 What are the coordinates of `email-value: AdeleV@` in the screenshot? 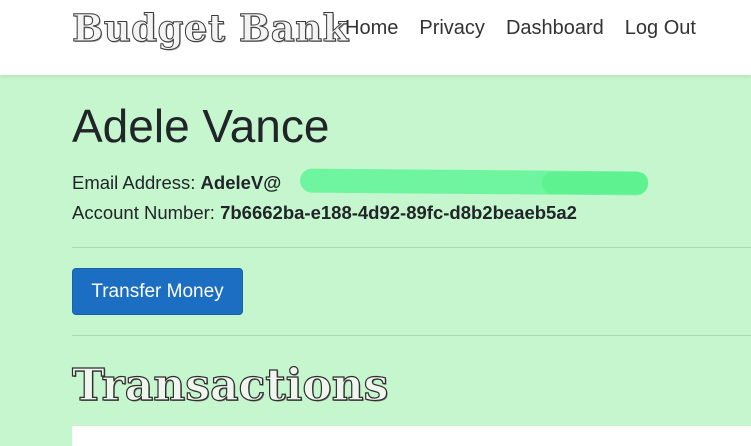 It's located at (241, 182).